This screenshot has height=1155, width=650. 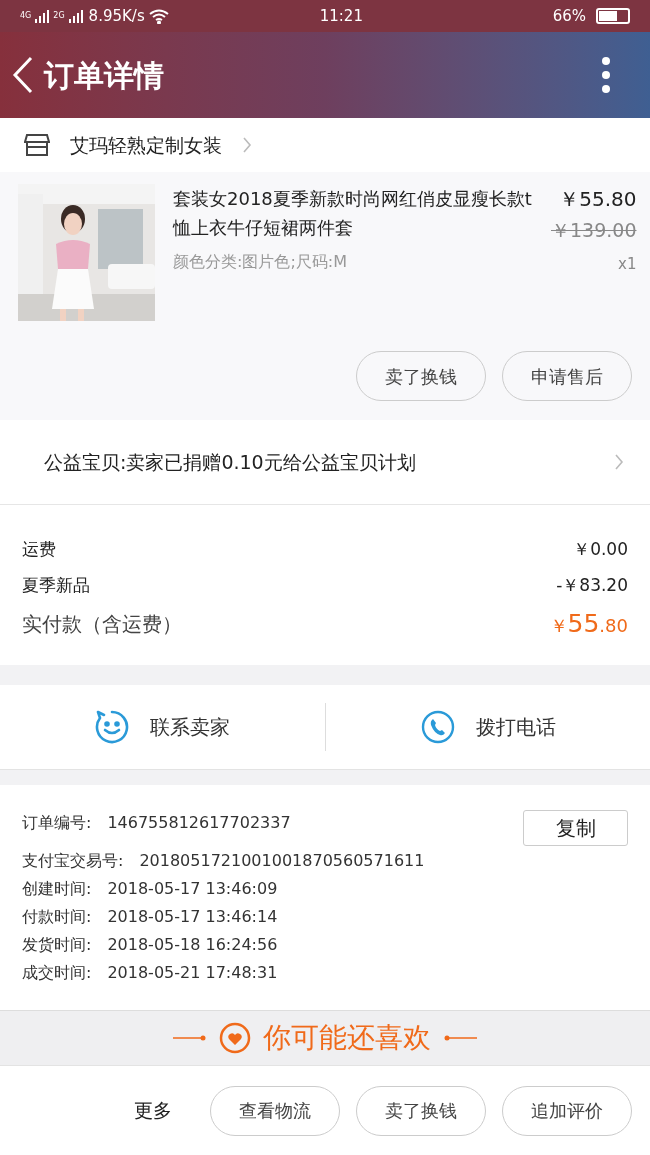 I want to click on info-label: 发货时间:, so click(x=57, y=945).